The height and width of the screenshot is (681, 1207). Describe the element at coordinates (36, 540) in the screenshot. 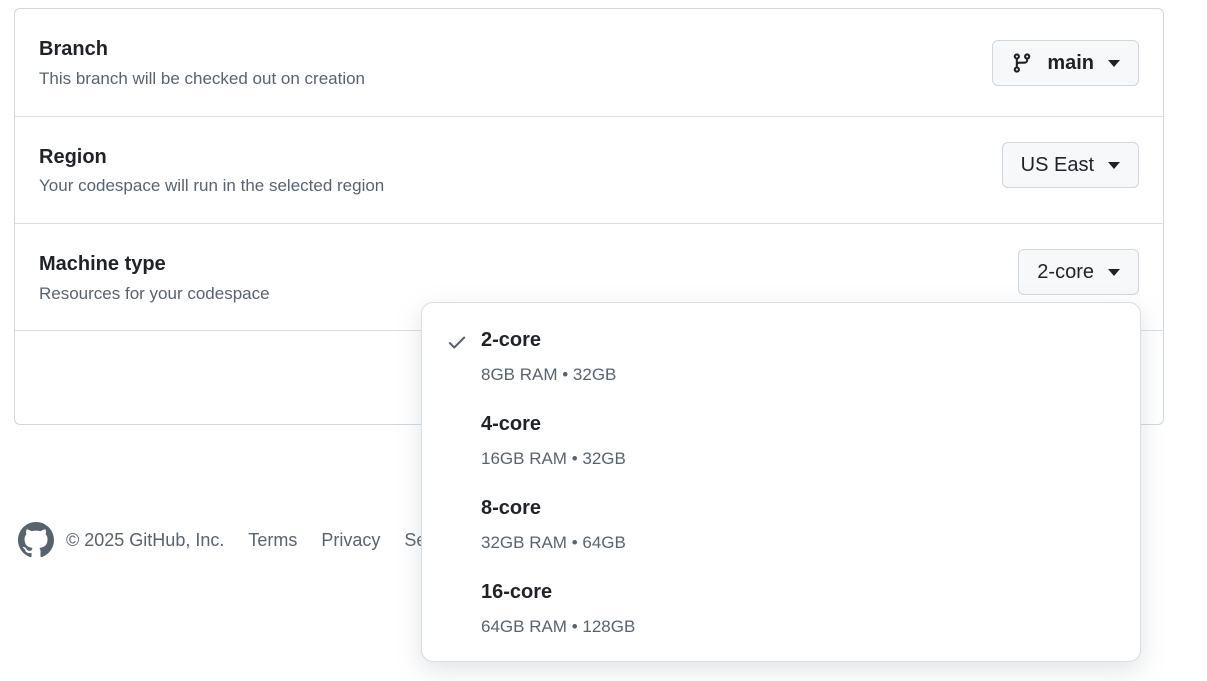

I see `github-logo-icon` at that location.